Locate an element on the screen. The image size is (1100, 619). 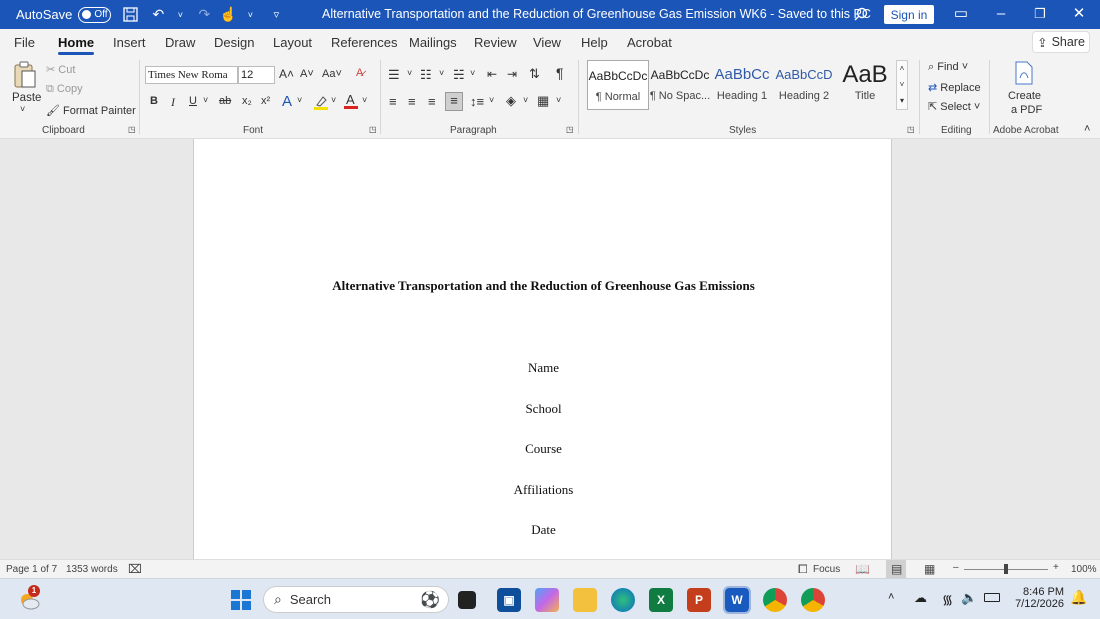
save-icon is located at coordinates (130, 15).